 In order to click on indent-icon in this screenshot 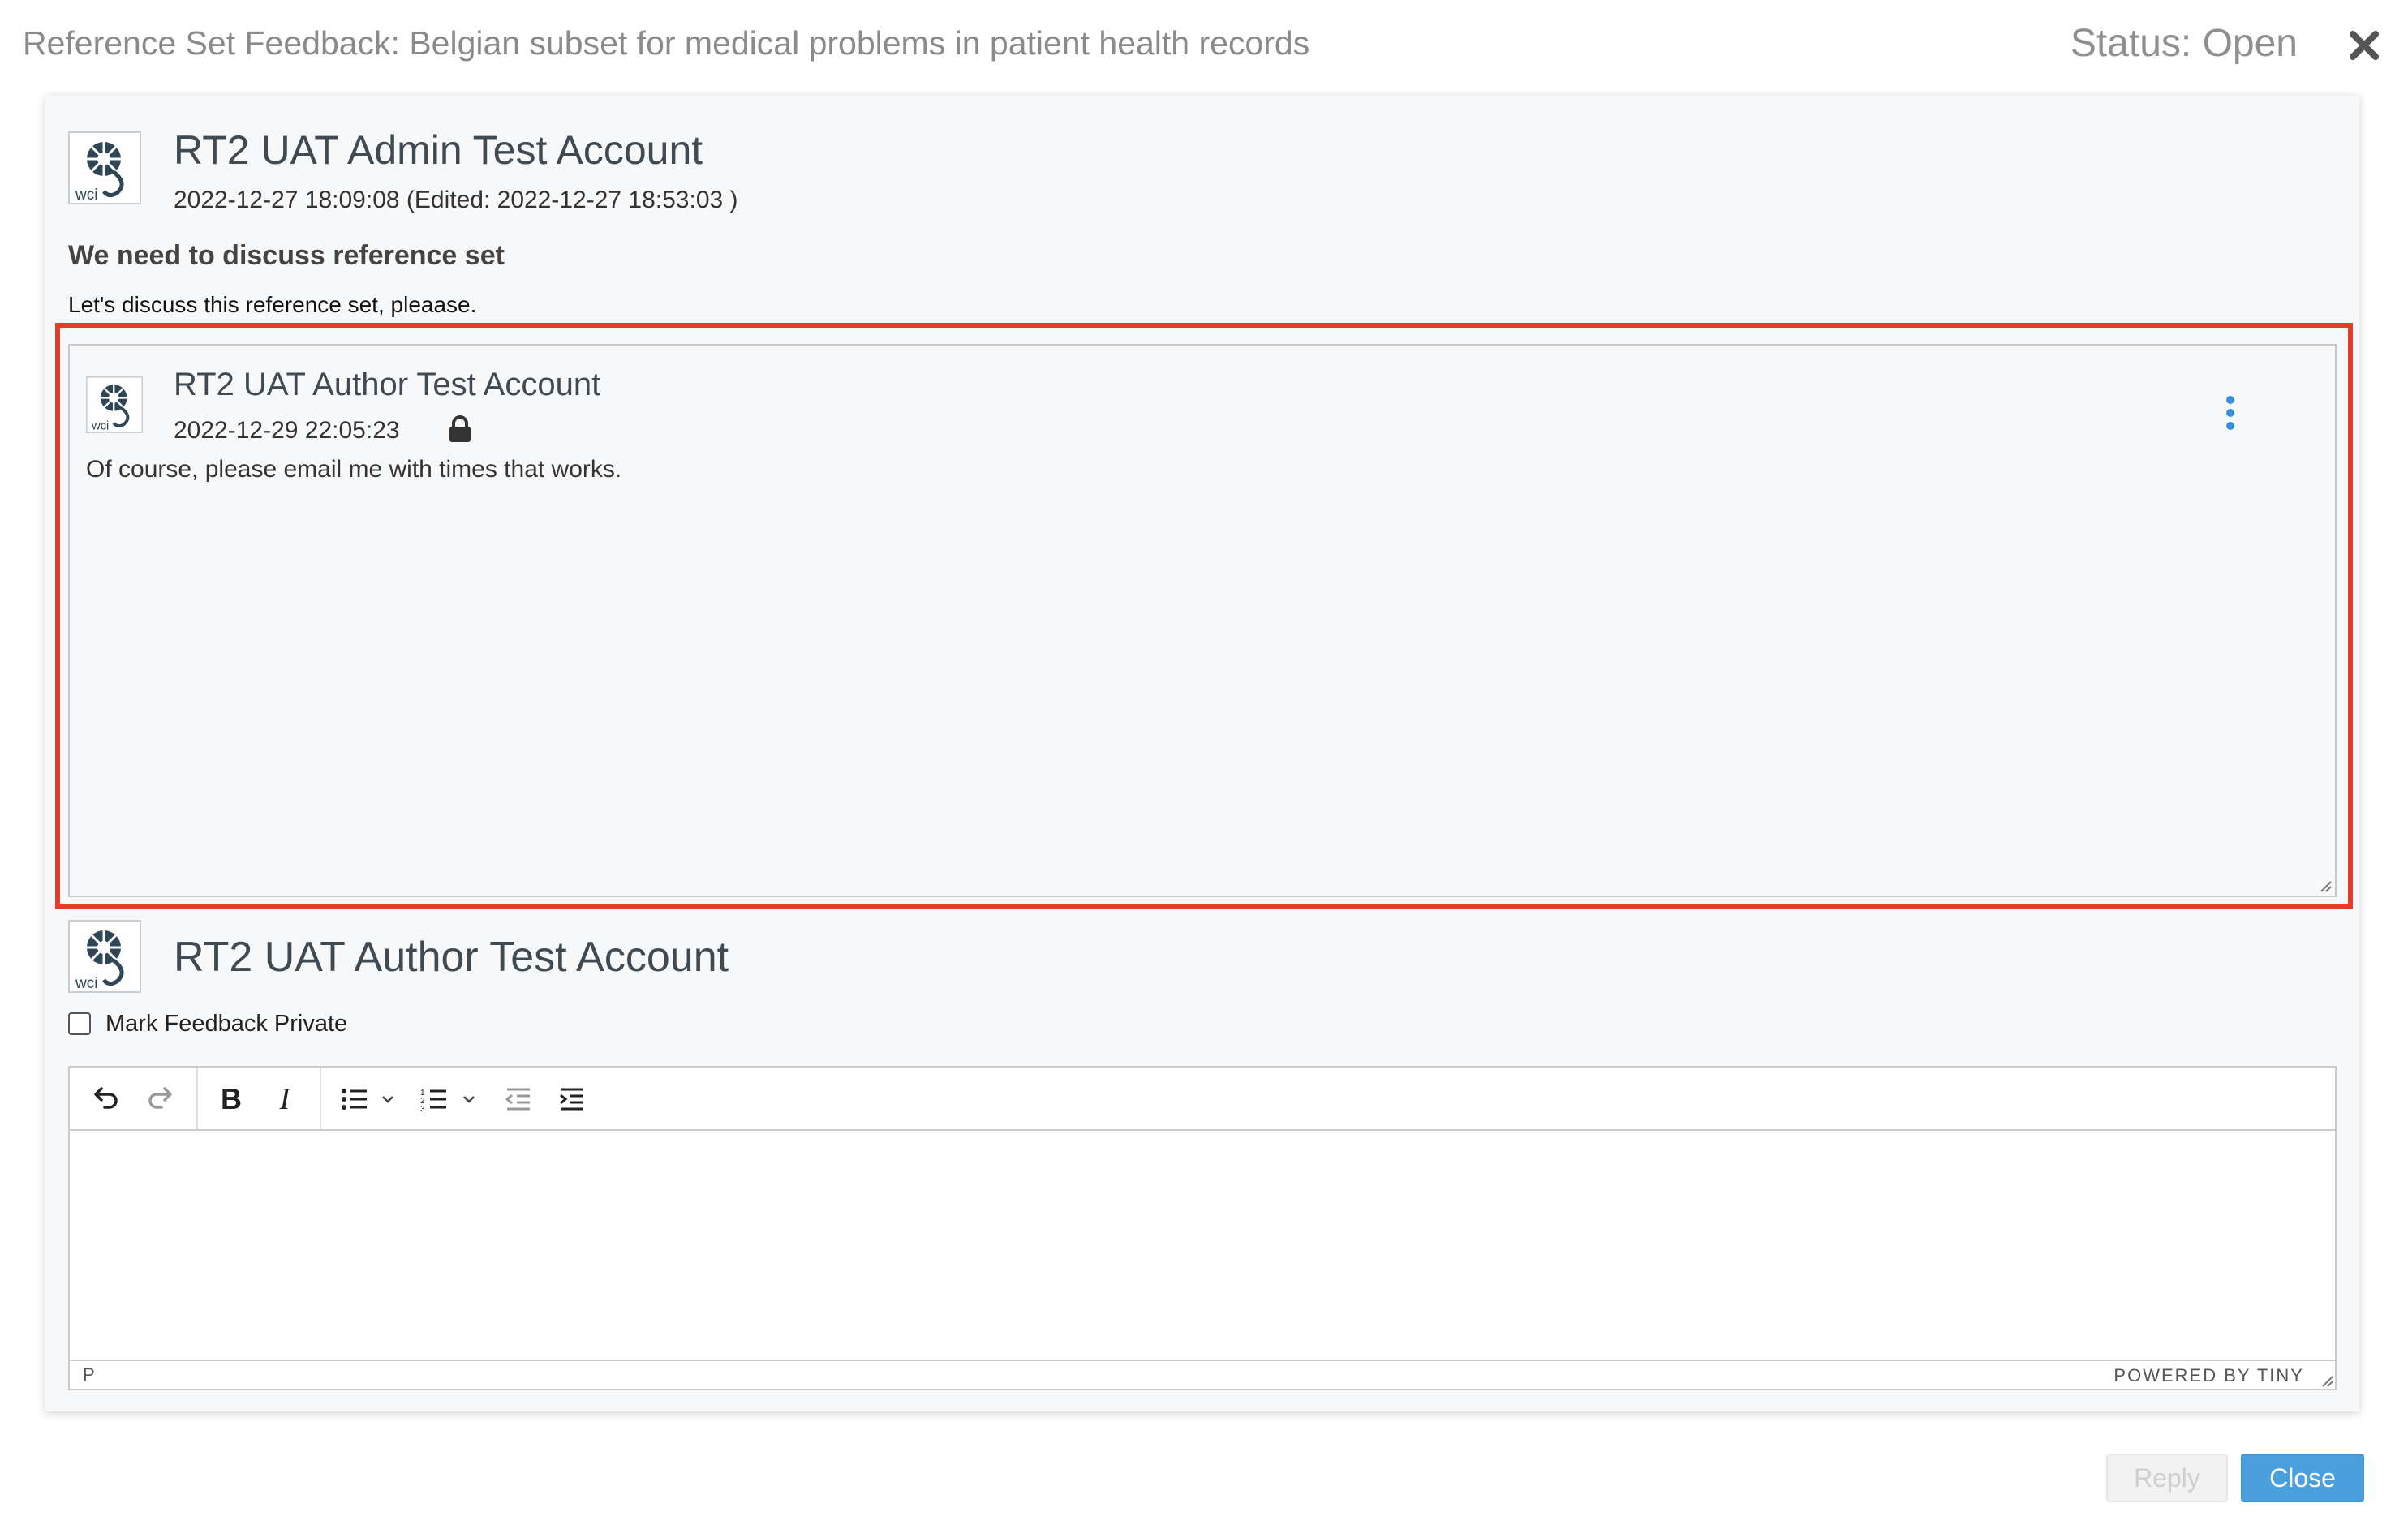, I will do `click(571, 1099)`.